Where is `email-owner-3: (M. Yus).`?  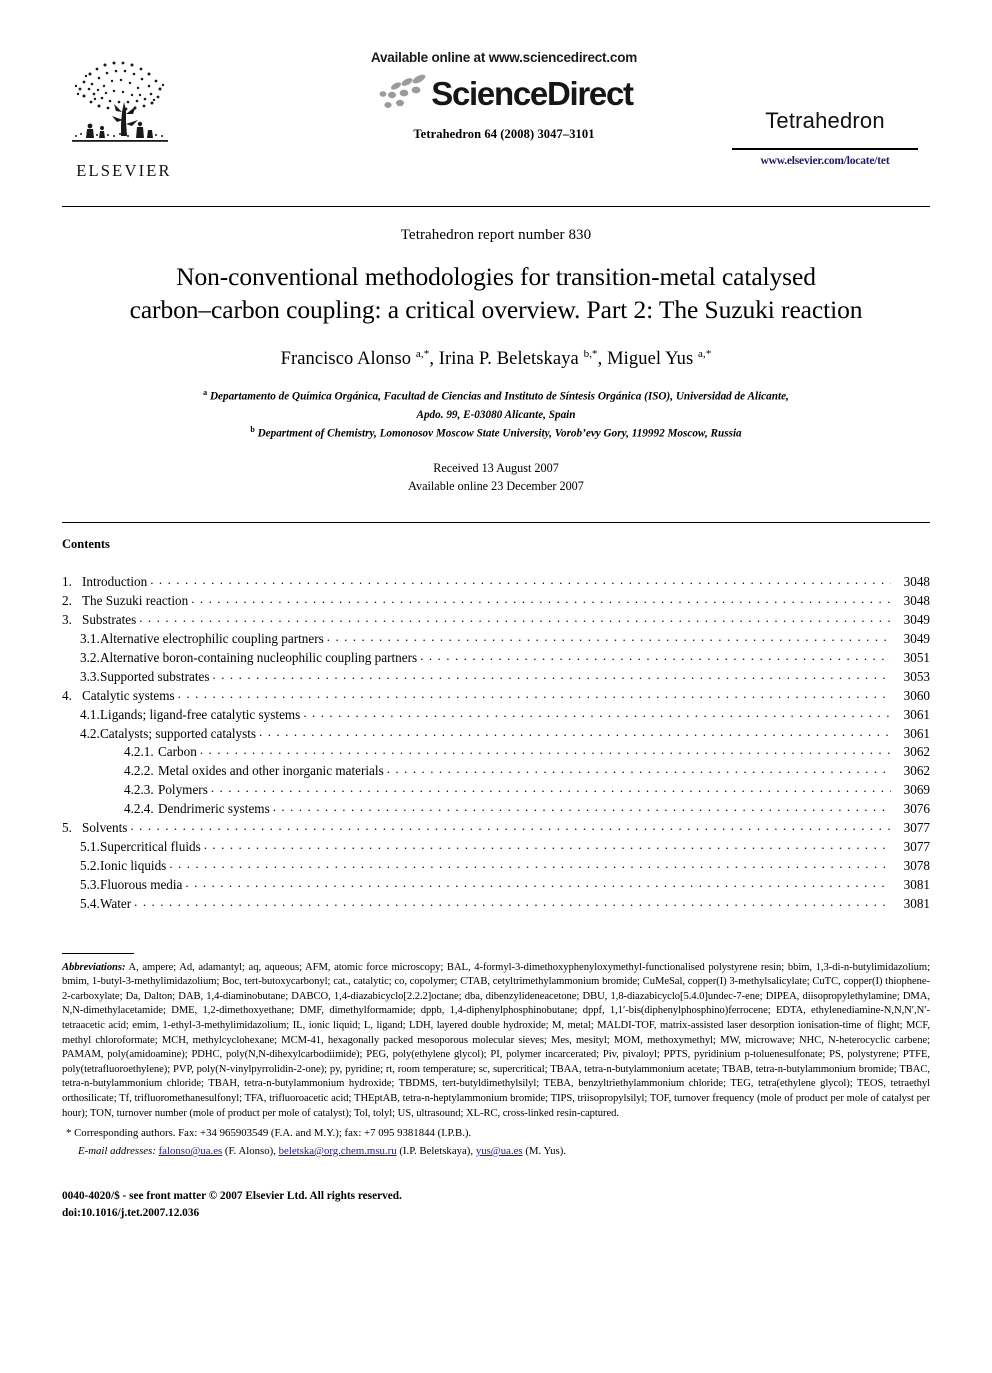 email-owner-3: (M. Yus). is located at coordinates (544, 1150).